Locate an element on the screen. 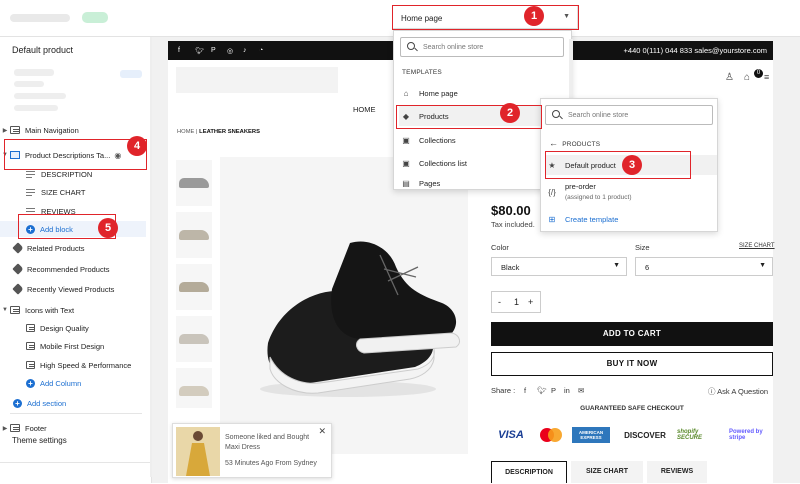 Image resolution: width=800 pixels, height=484 pixels. menu-icon: ≡ is located at coordinates (766, 77).